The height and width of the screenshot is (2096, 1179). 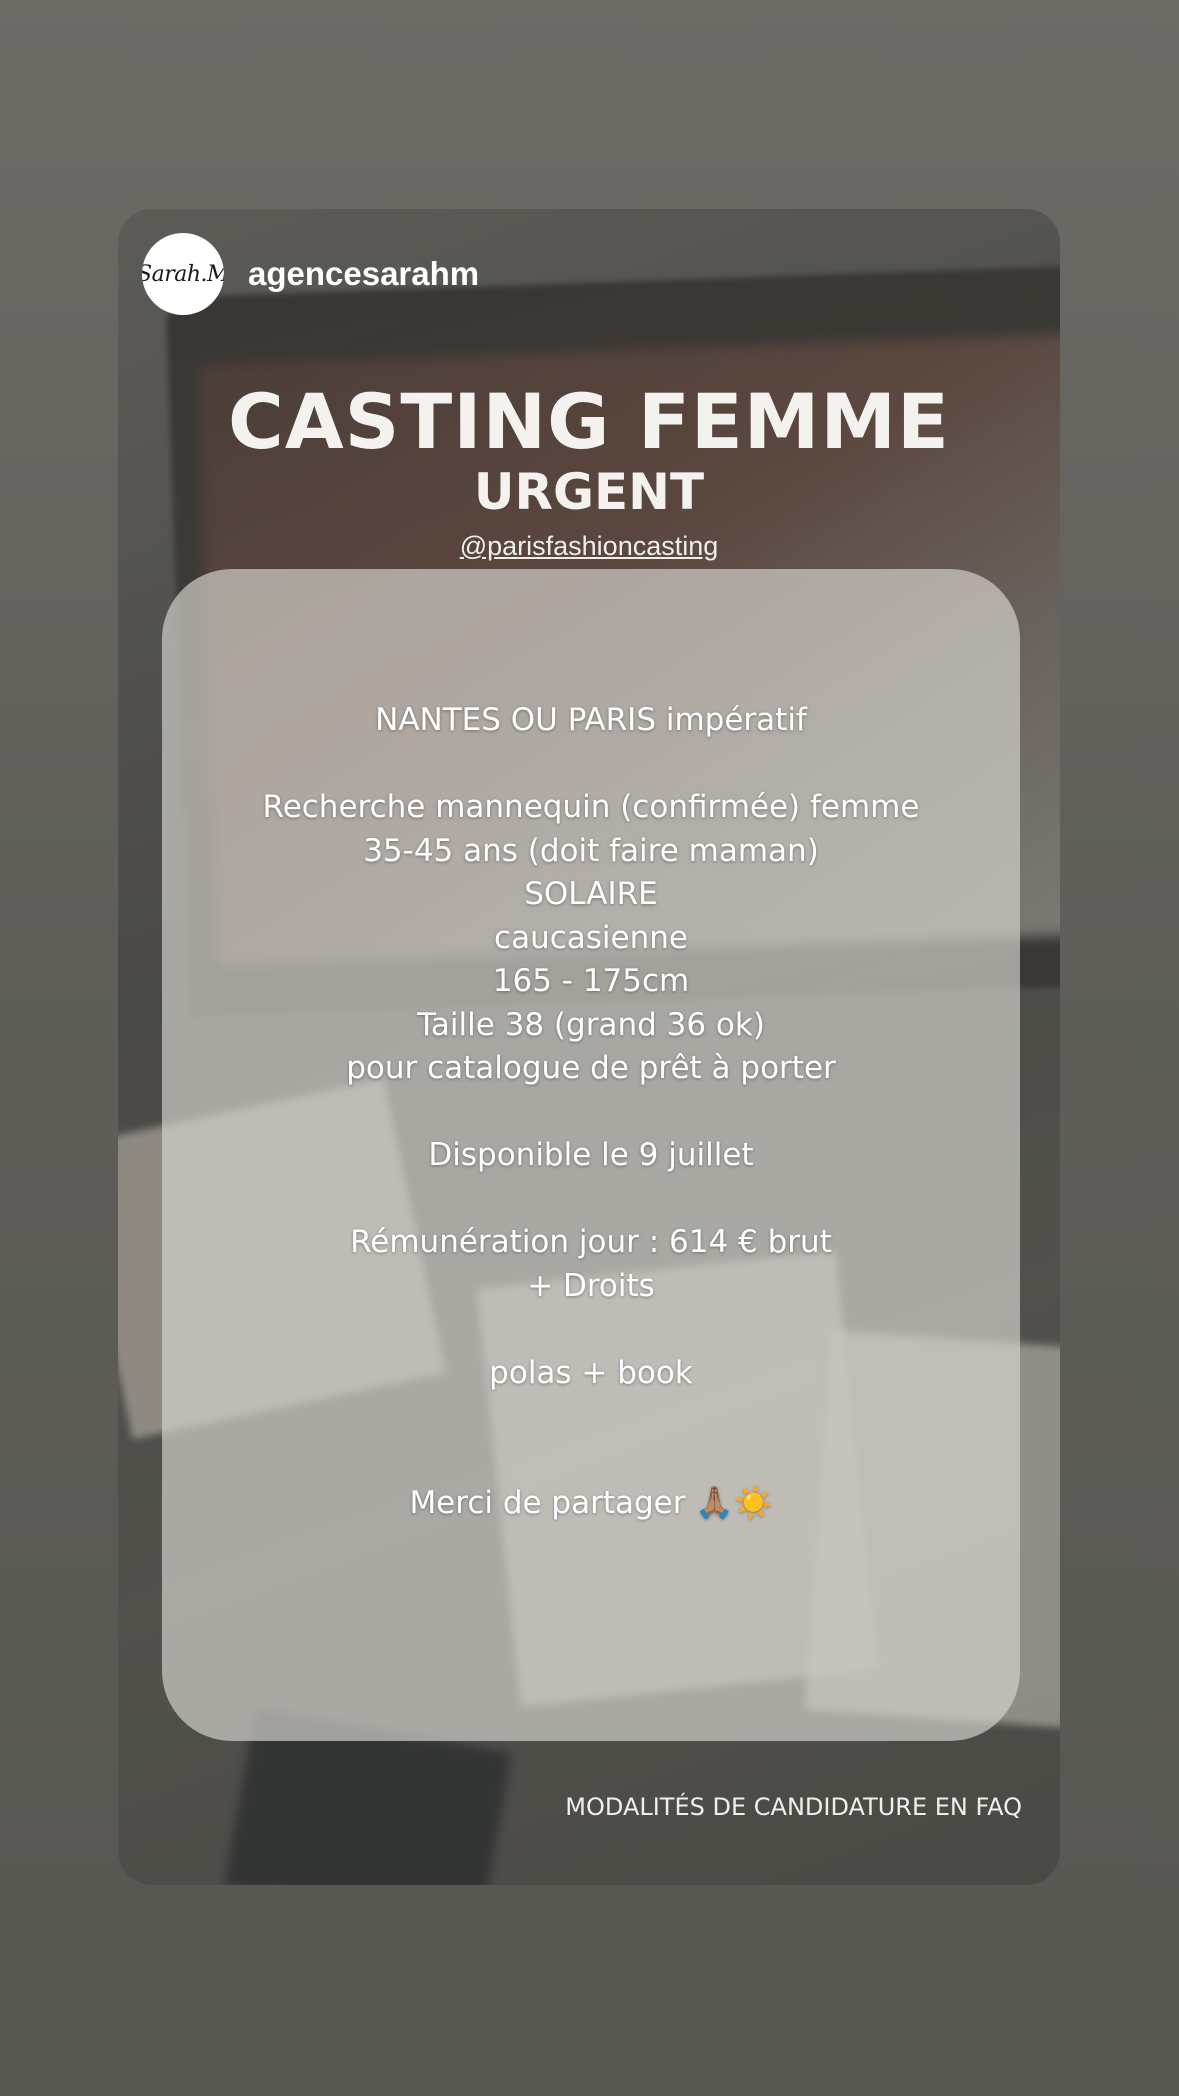 What do you see at coordinates (591, 981) in the screenshot?
I see `panel-line: 165 - 175cm` at bounding box center [591, 981].